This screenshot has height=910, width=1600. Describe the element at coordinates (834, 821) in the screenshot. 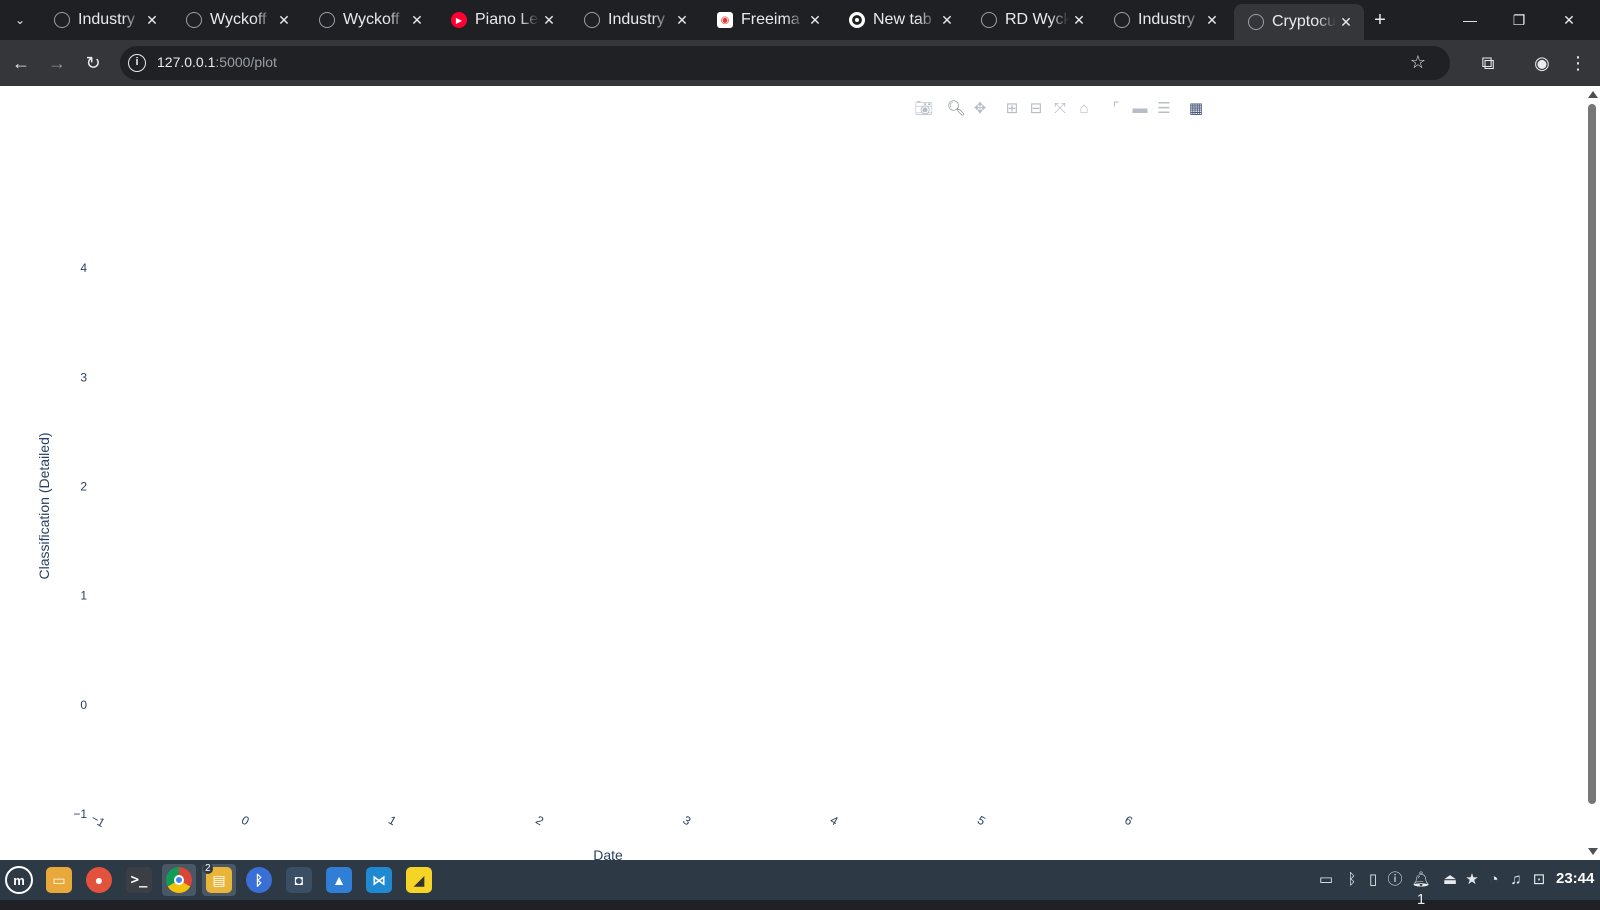

I see `x-tick-label: 4` at that location.